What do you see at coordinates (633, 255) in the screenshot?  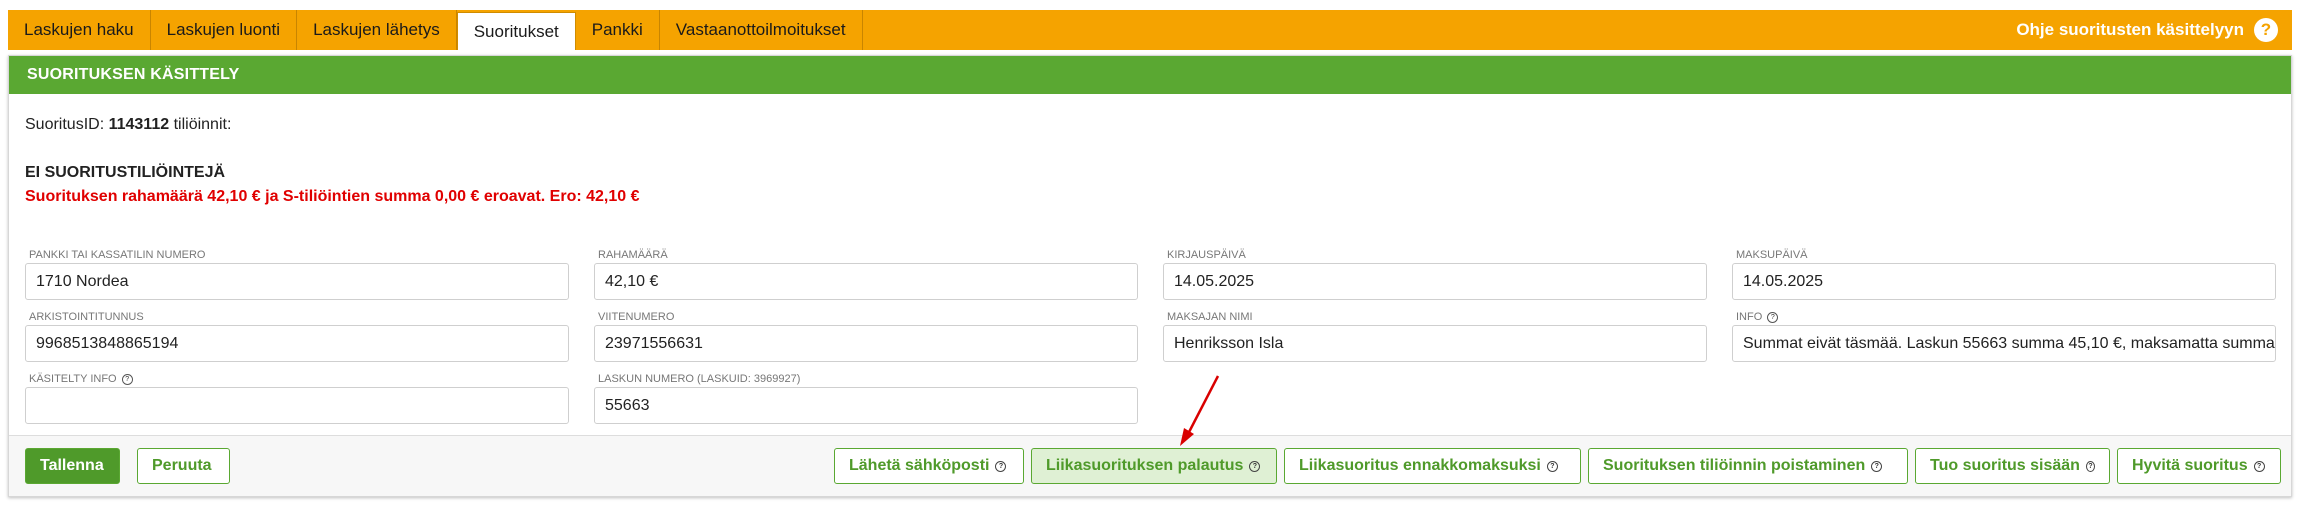 I see `amount-label: RAHAMÄÄRÄ` at bounding box center [633, 255].